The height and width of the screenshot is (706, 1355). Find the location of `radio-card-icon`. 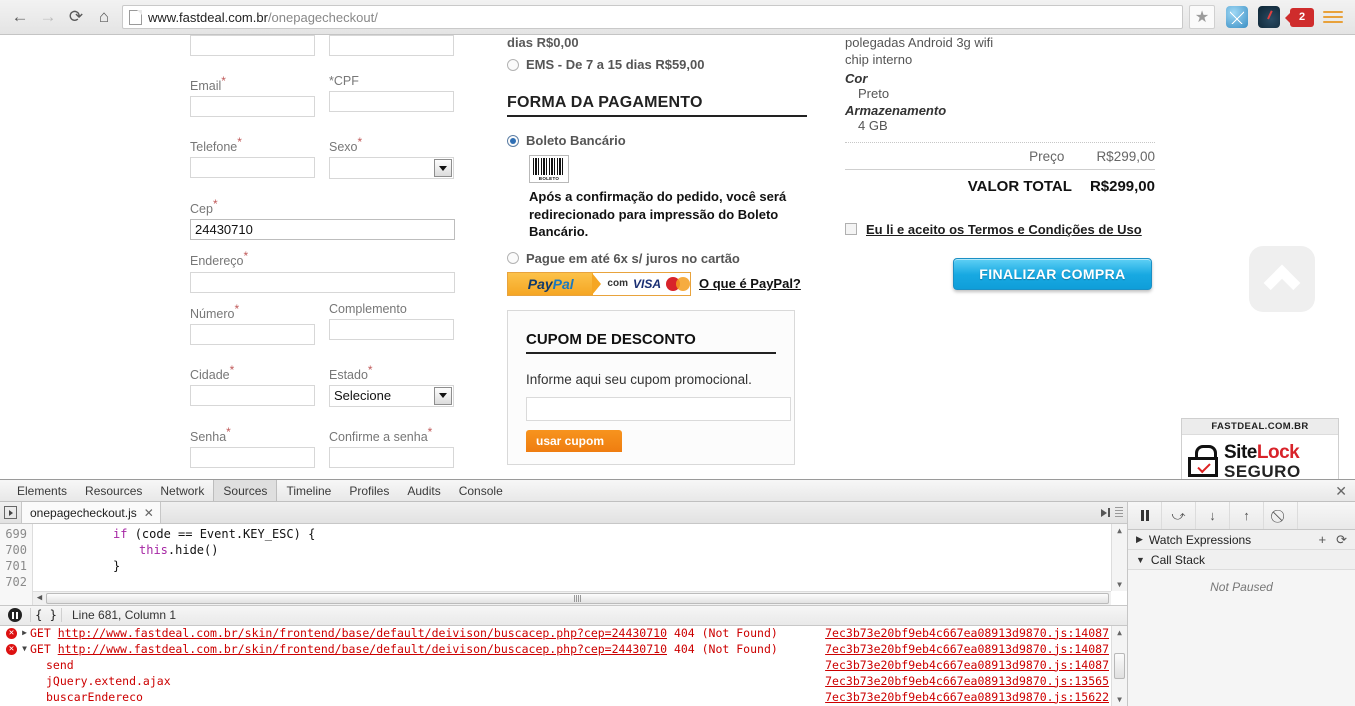

radio-card-icon is located at coordinates (513, 258).